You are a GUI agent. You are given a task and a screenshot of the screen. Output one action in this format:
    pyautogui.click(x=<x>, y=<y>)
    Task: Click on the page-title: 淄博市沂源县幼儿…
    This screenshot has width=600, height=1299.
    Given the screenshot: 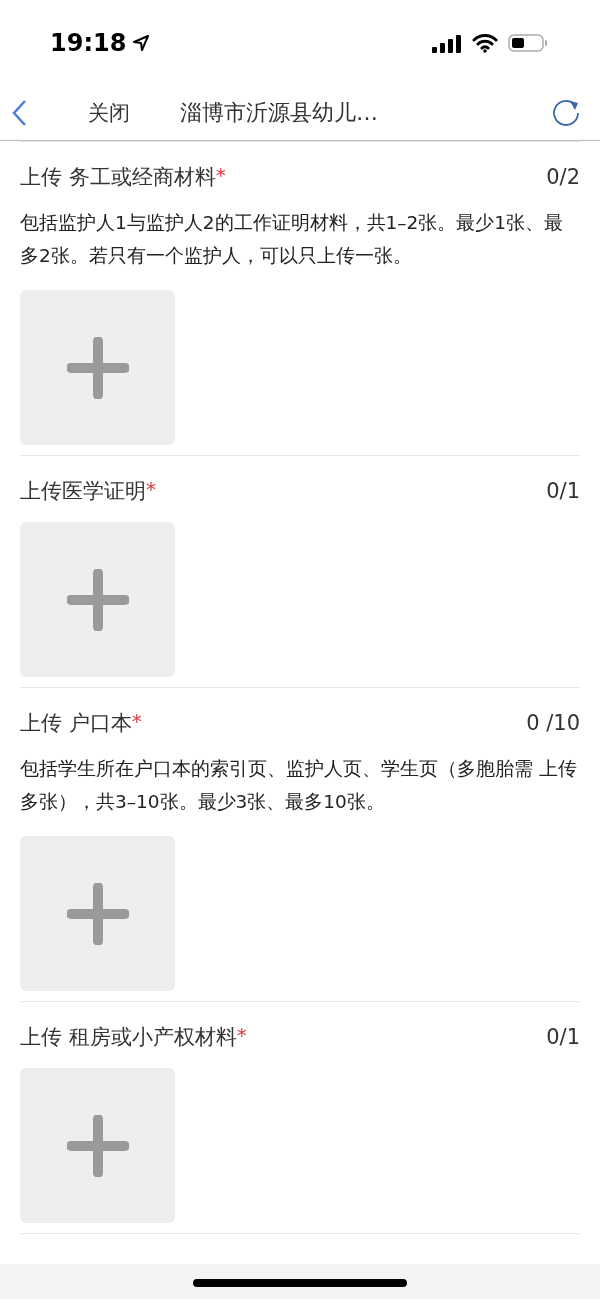 What is the action you would take?
    pyautogui.click(x=279, y=112)
    